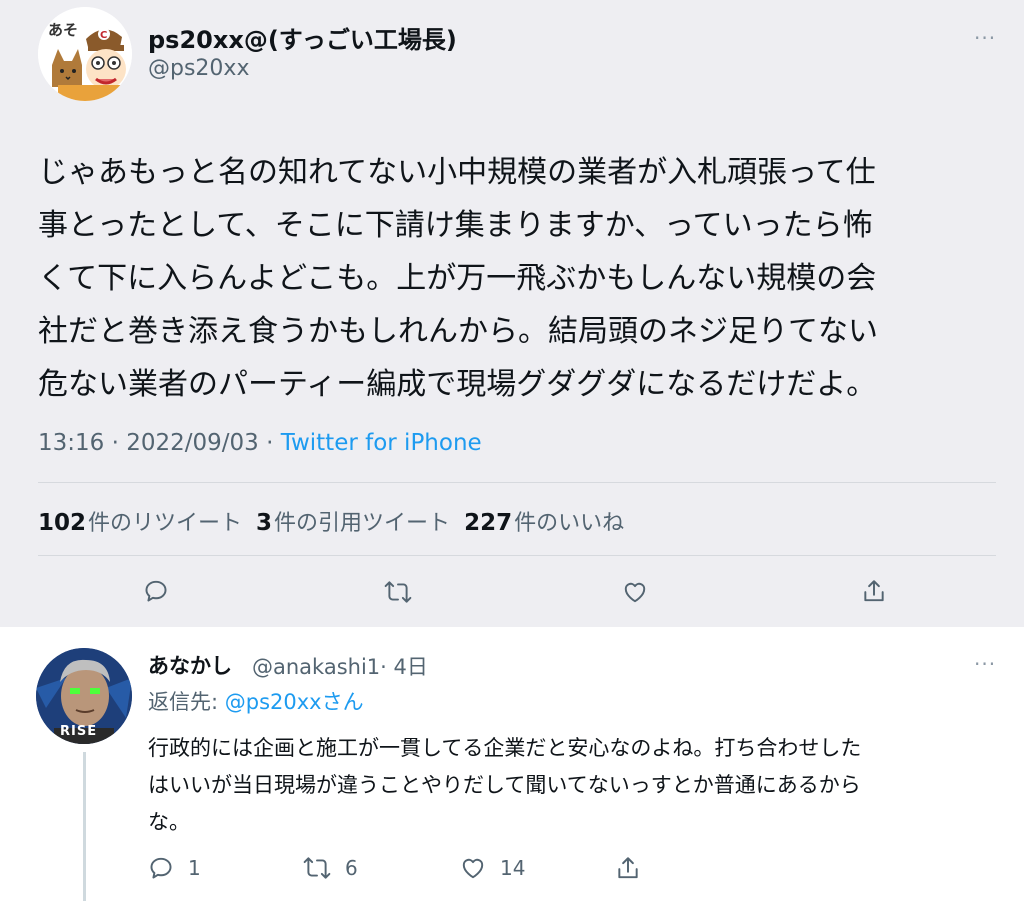  What do you see at coordinates (186, 702) in the screenshot?
I see `reply-to-prefix: 返信先:` at bounding box center [186, 702].